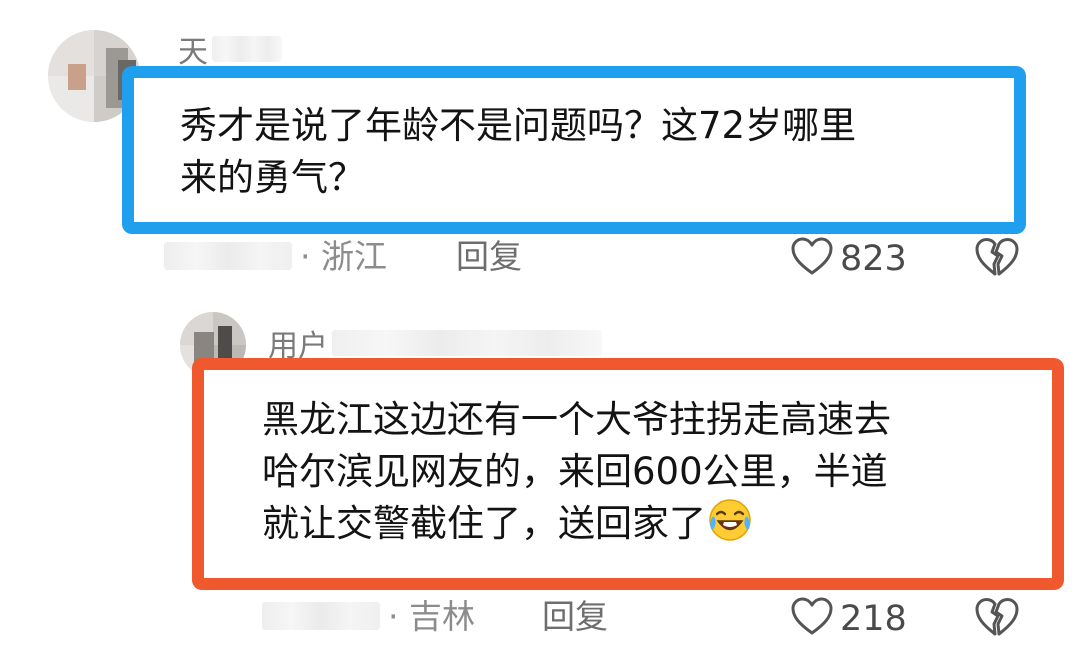  I want to click on like-count: 823, so click(873, 259).